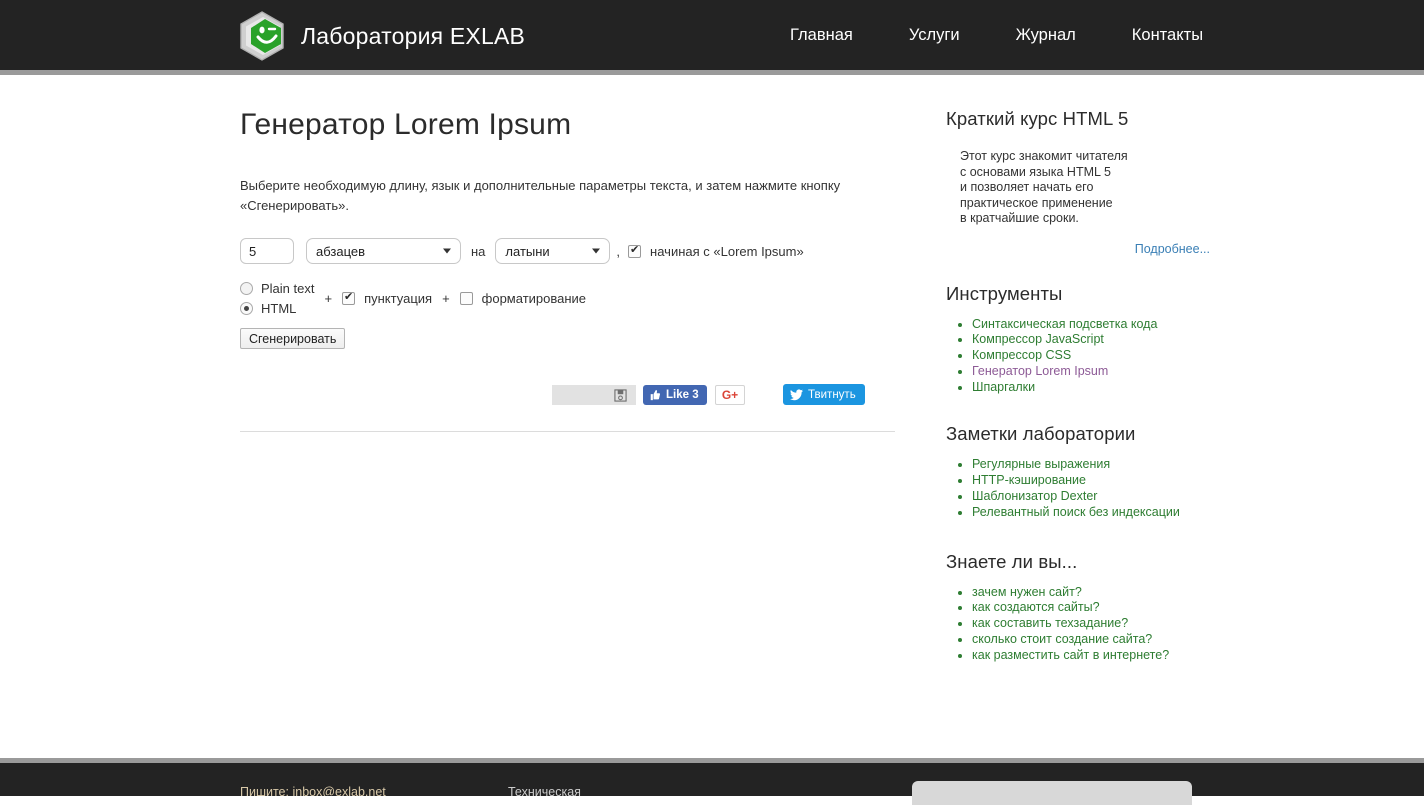 The image size is (1424, 805). I want to click on formatting-checkbox, so click(466, 298).